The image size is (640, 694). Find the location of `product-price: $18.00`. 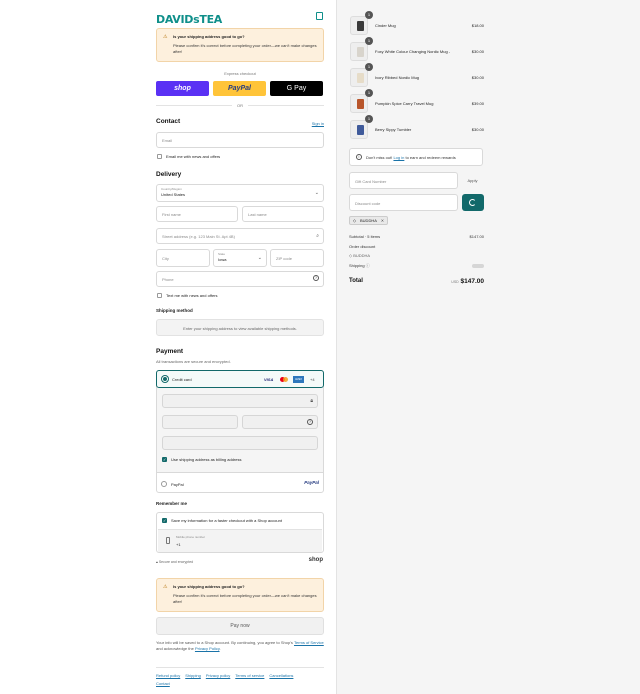

product-price: $18.00 is located at coordinates (477, 25).